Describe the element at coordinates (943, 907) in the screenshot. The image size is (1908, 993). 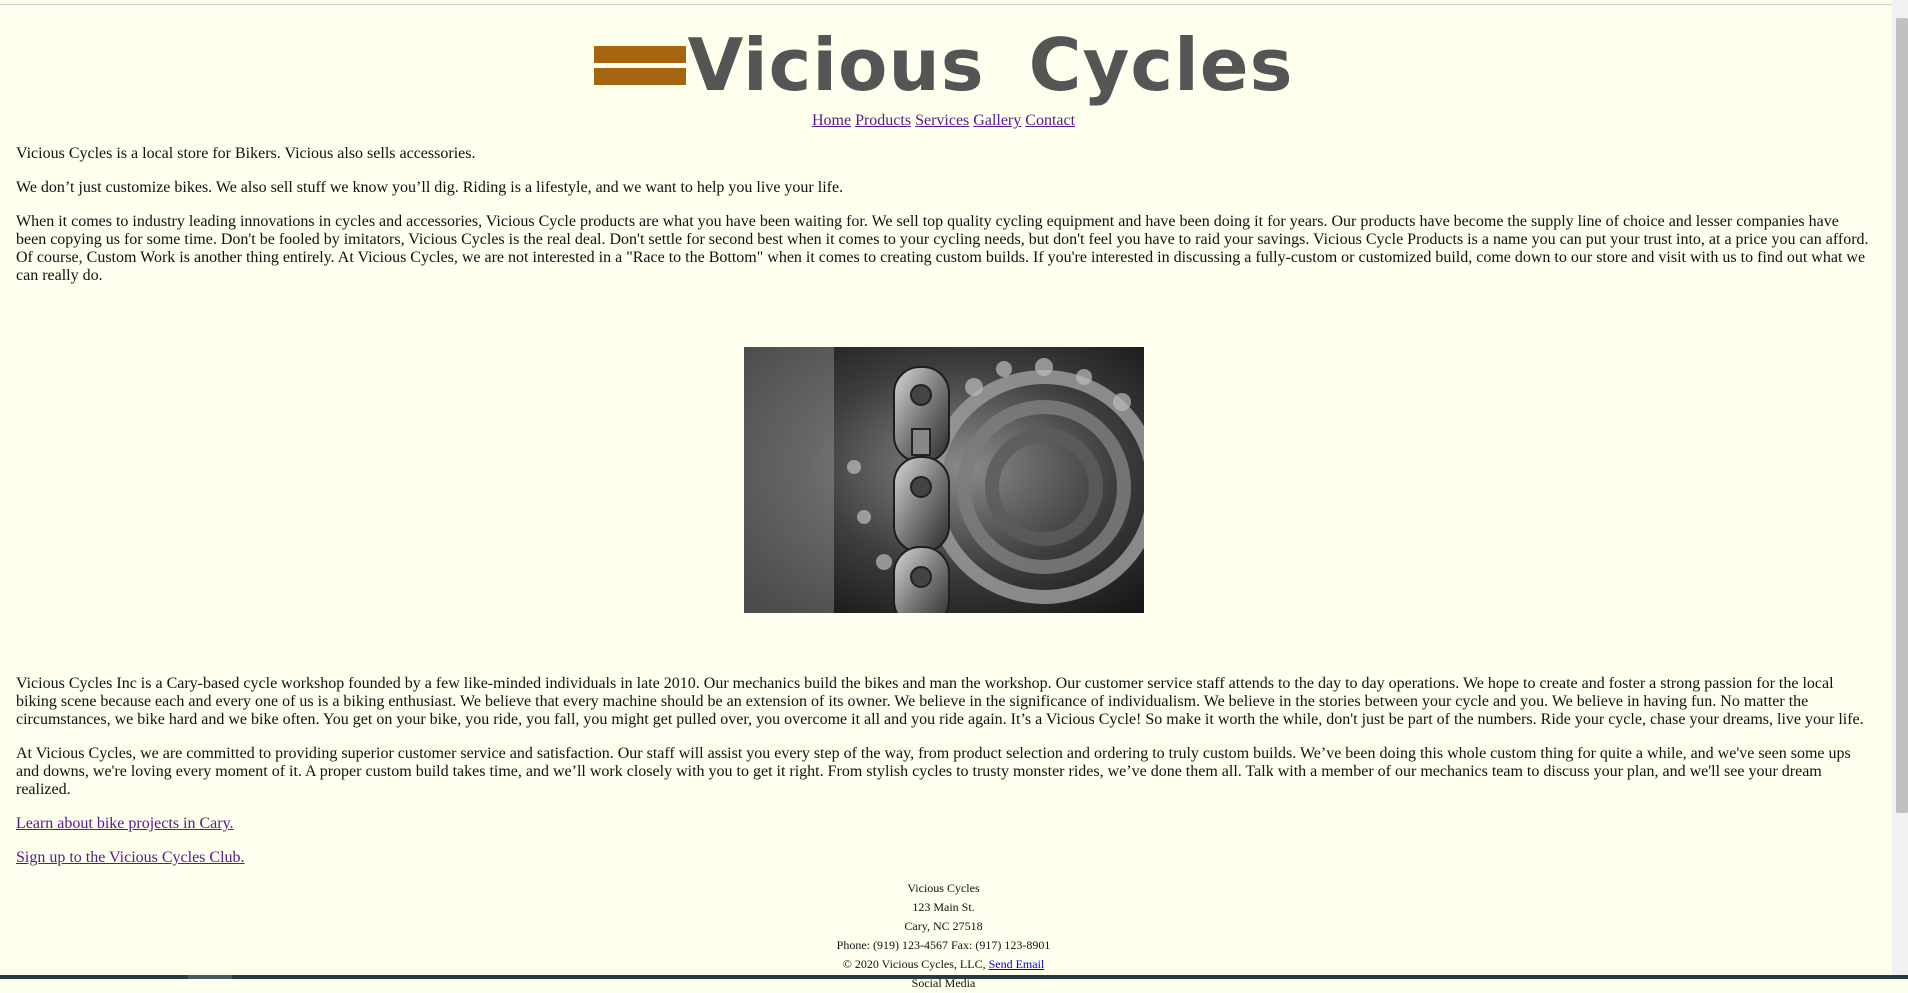
I see `footer-street: 123 Main St.` at that location.